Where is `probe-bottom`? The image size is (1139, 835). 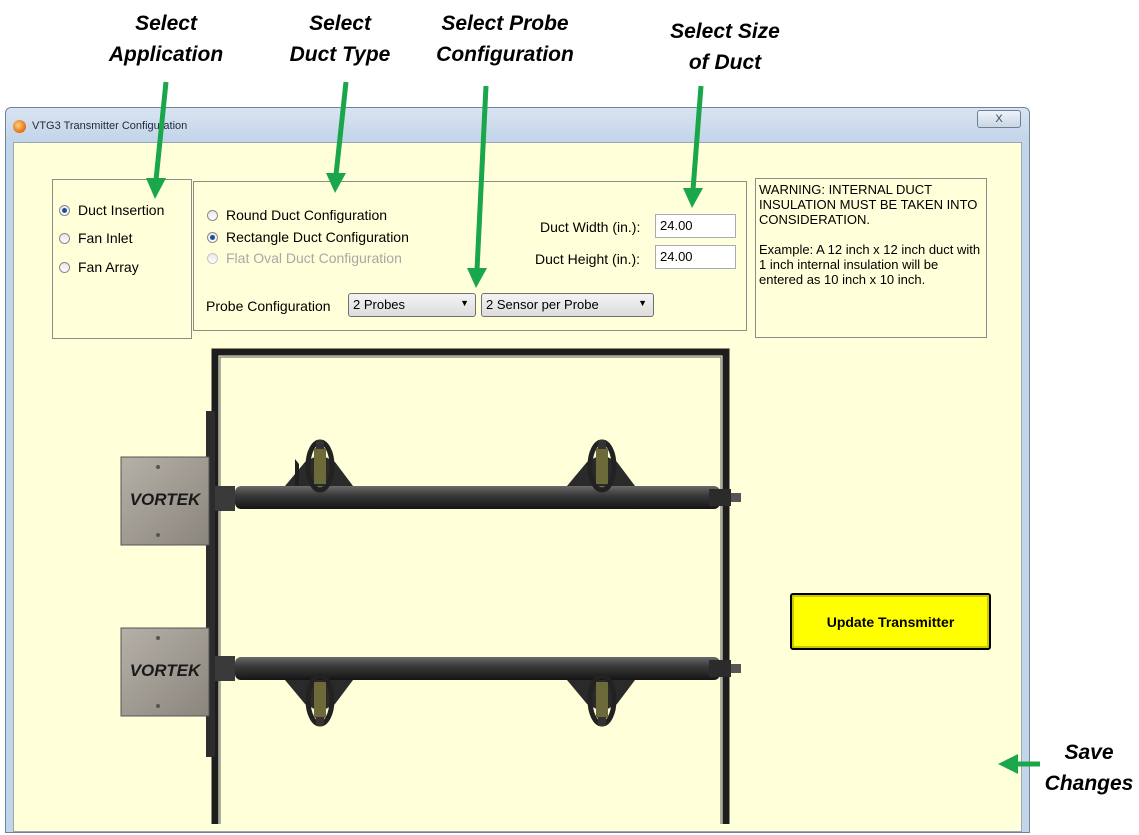 probe-bottom is located at coordinates (478, 691).